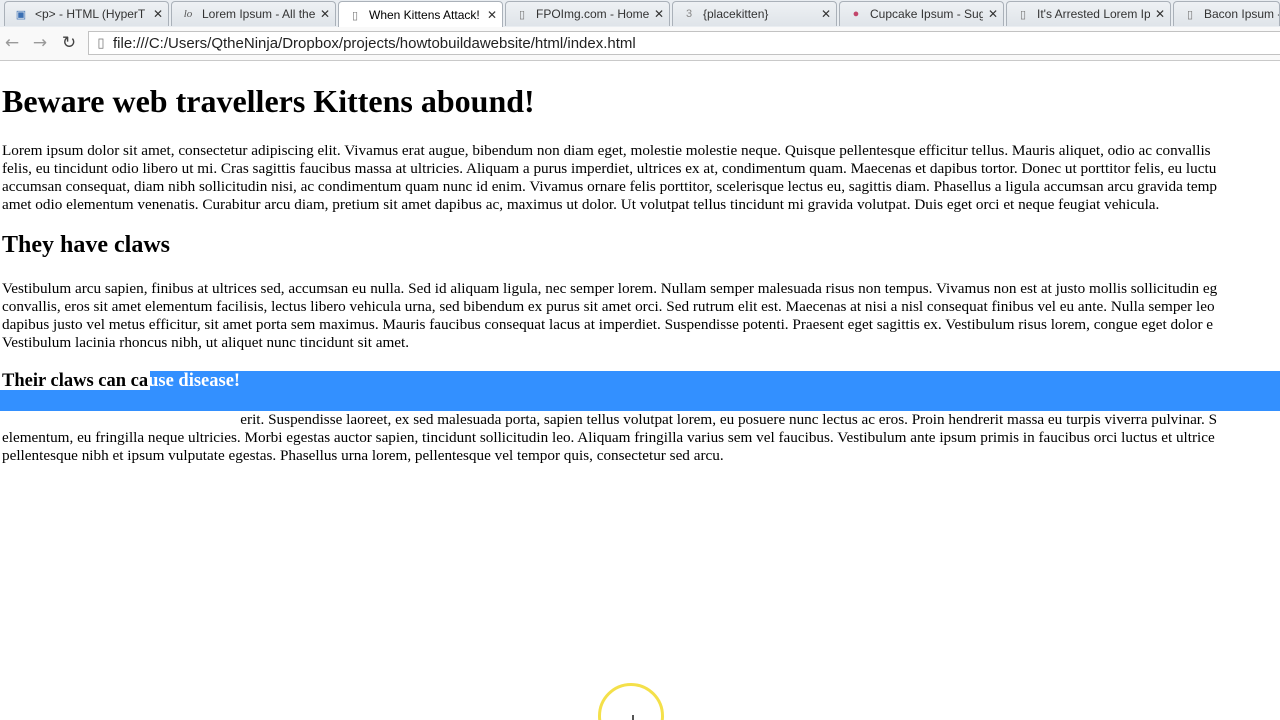 The width and height of the screenshot is (1280, 720). Describe the element at coordinates (90, 14) in the screenshot. I see `tab-title: <p> - HTML (HyperT` at that location.